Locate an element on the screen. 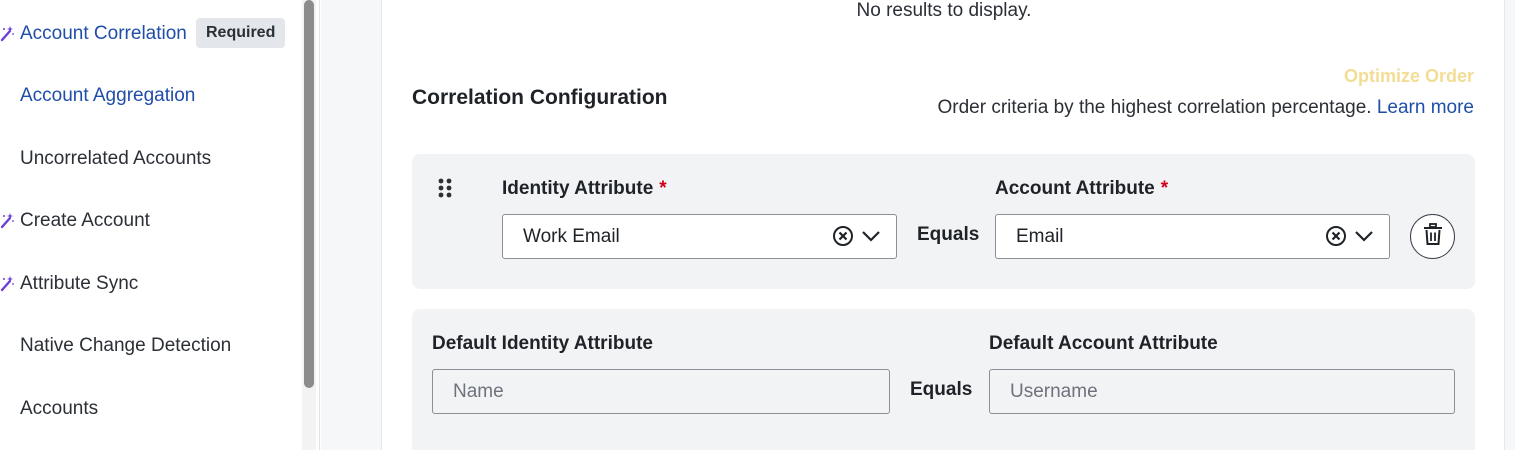  default-identity-attribute-input is located at coordinates (661, 391).